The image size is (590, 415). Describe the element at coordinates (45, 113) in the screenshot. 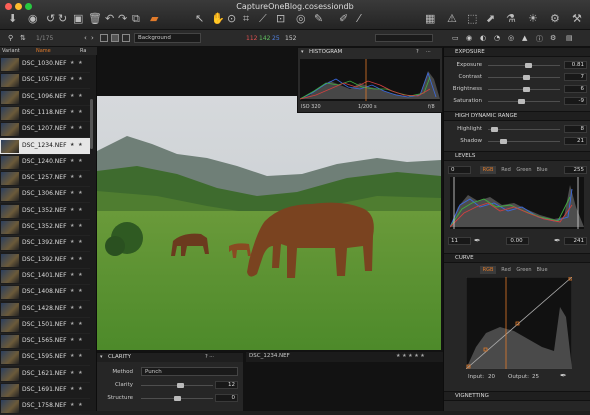

I see `file-row: DSC_1118.NEF ★ ★` at that location.